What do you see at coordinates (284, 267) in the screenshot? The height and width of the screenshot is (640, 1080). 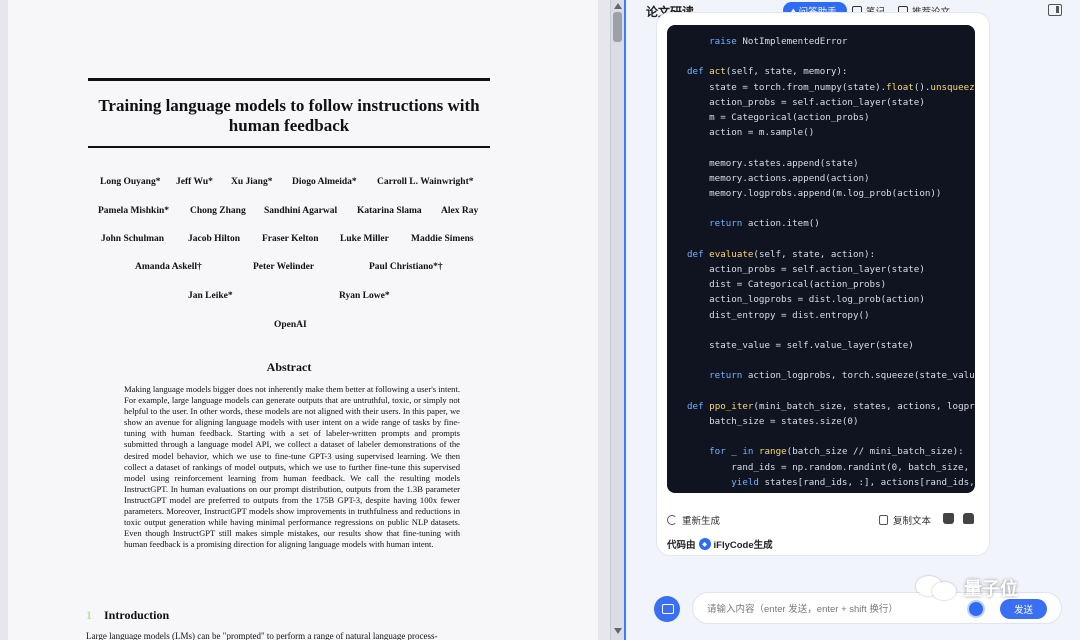 I see `author: Peter Welinder` at bounding box center [284, 267].